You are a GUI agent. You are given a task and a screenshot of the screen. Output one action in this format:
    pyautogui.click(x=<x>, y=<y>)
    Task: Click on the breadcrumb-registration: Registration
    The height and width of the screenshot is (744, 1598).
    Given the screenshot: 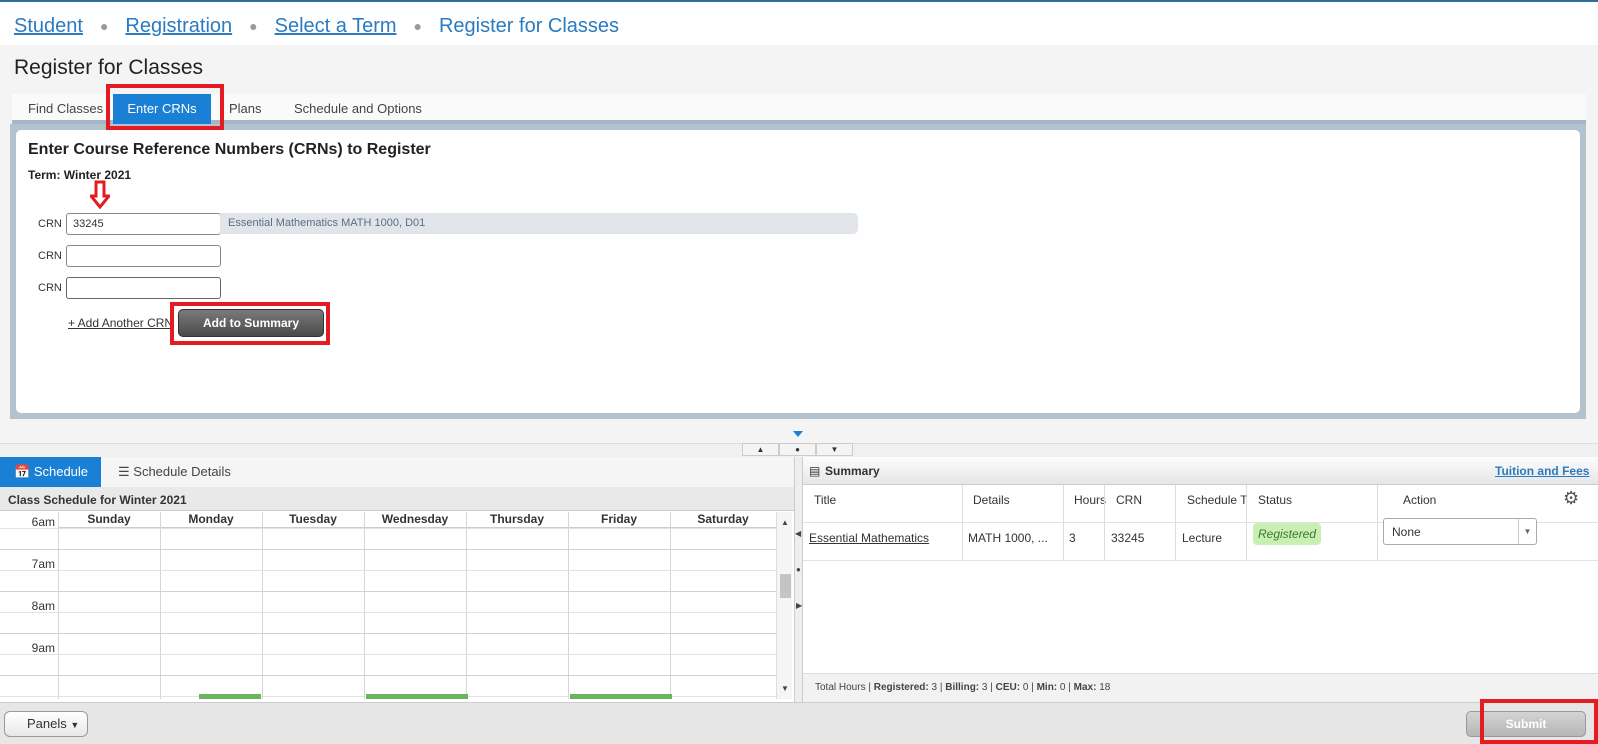 What is the action you would take?
    pyautogui.click(x=178, y=26)
    